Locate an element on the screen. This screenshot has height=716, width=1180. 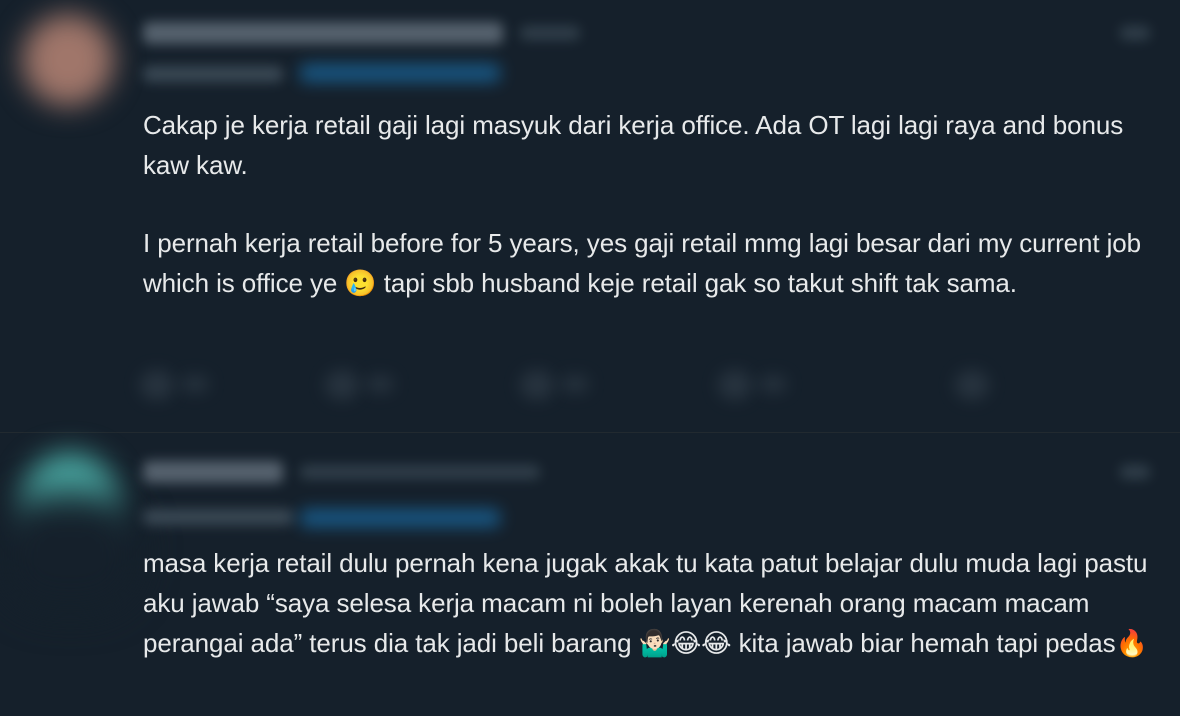
retweet-count is located at coordinates (380, 384).